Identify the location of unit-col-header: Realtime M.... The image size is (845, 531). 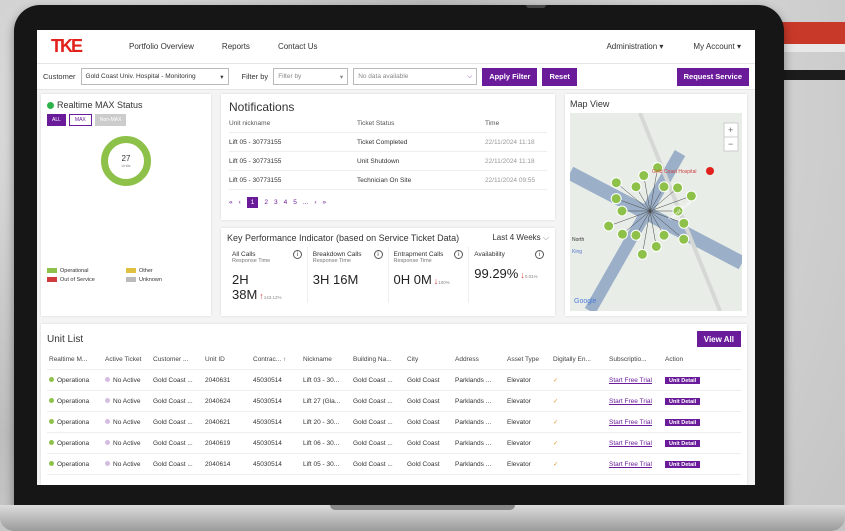
(75, 359).